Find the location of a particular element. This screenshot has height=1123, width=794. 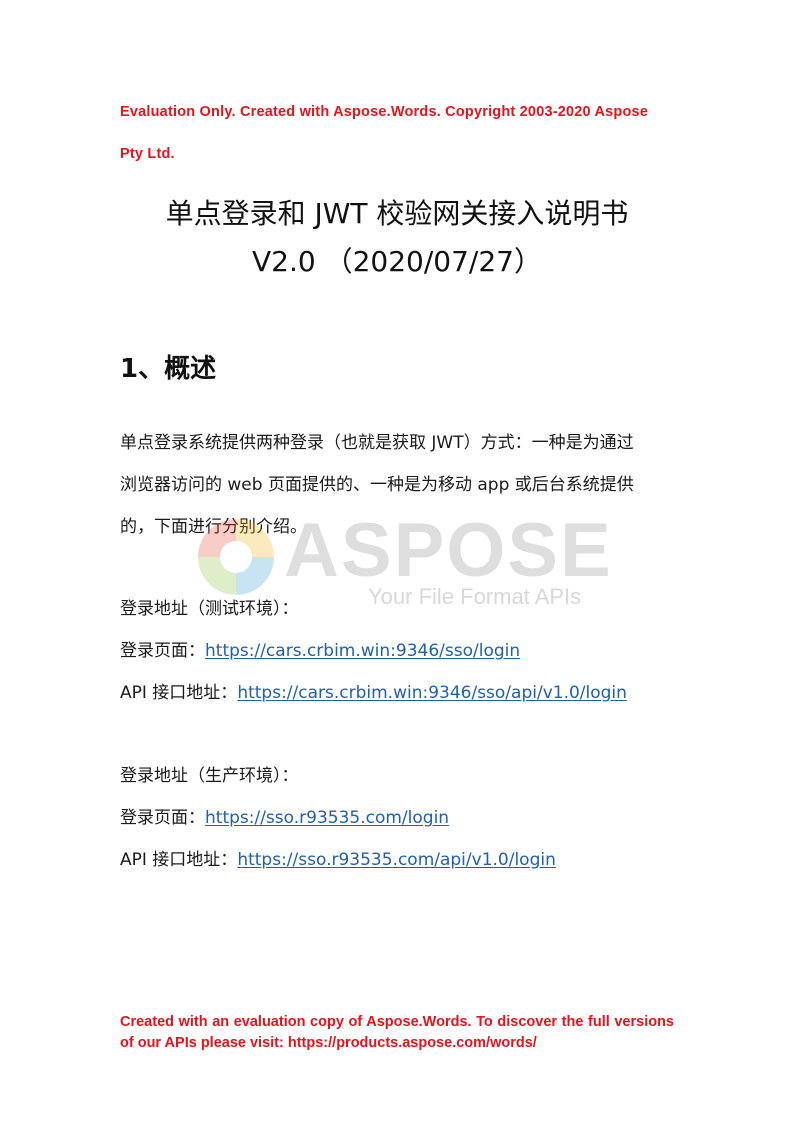

prod-login-link: https://sso.r93535.com/login is located at coordinates (327, 818).